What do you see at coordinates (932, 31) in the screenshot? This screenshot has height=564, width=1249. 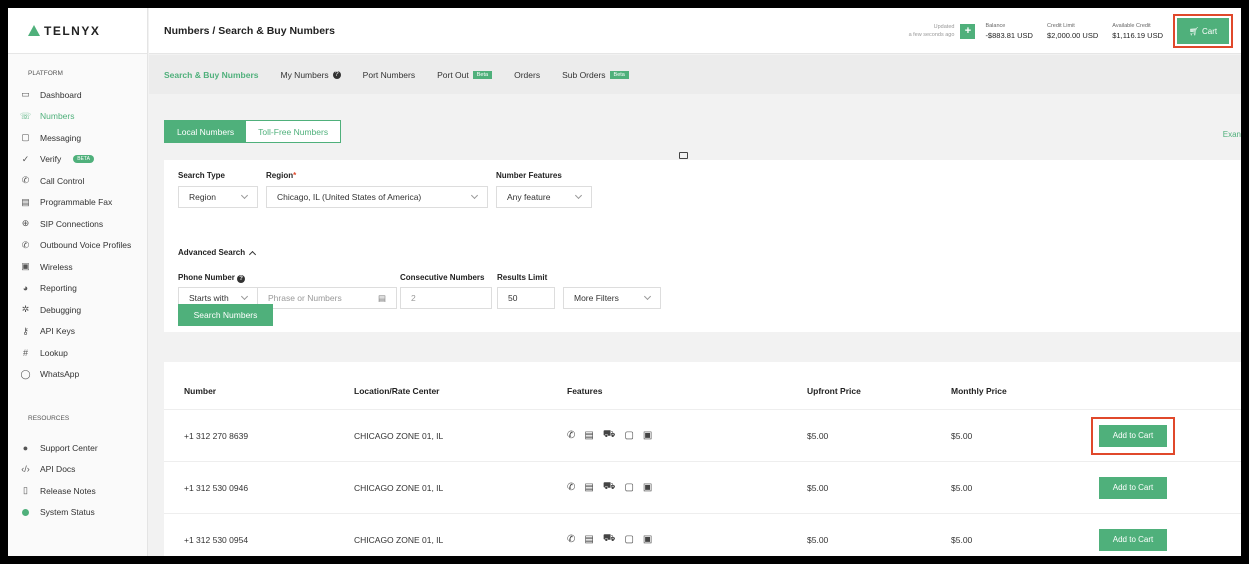 I see `updated-status: Updated a few seconds ago` at bounding box center [932, 31].